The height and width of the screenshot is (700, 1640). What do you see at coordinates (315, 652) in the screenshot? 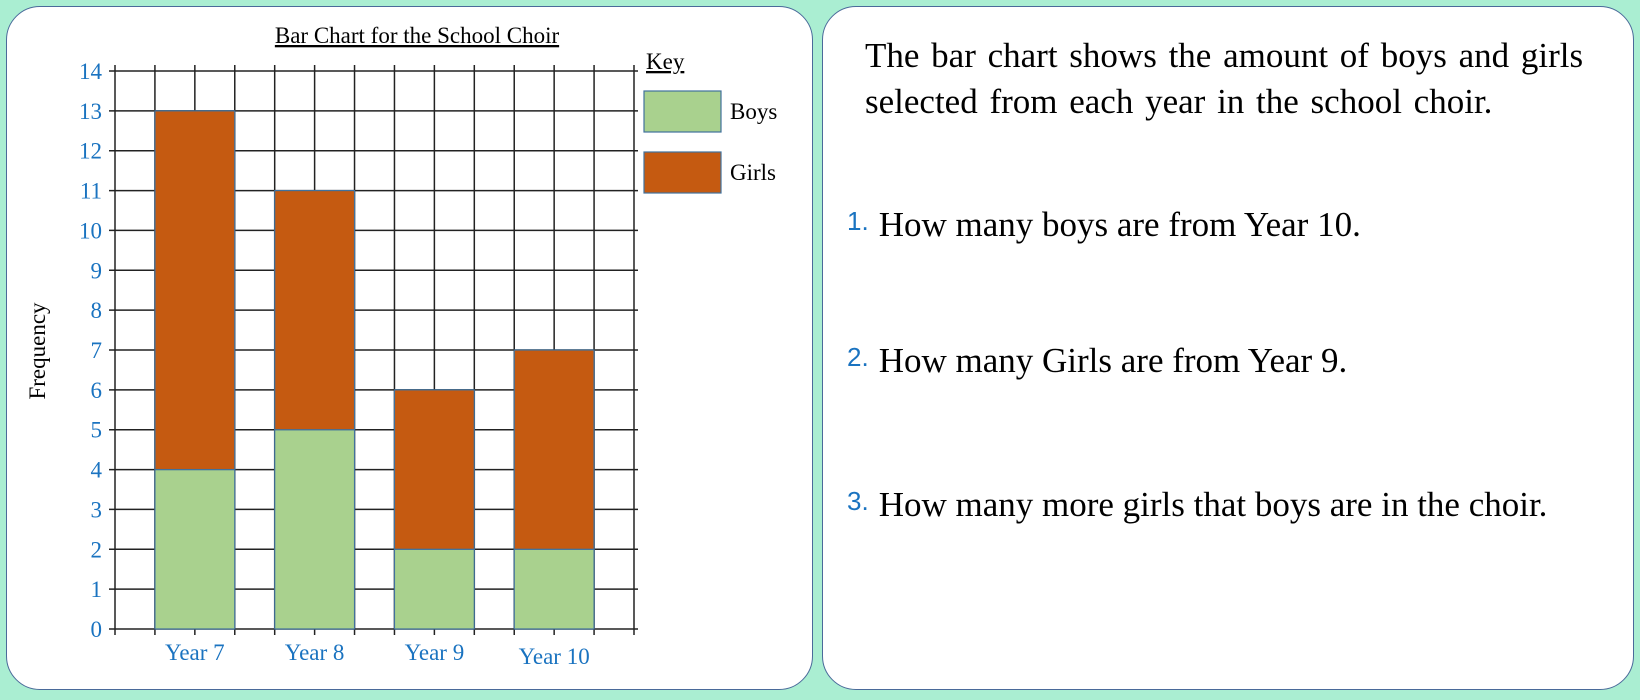
I see `x-tick-label: Year 8` at bounding box center [315, 652].